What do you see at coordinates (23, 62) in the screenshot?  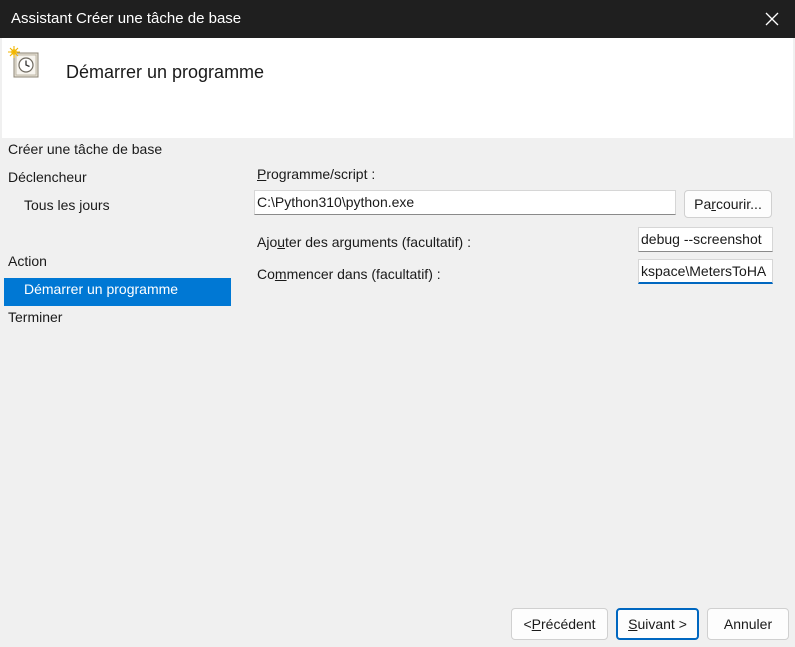 I see `scheduled-task-clock-icon` at bounding box center [23, 62].